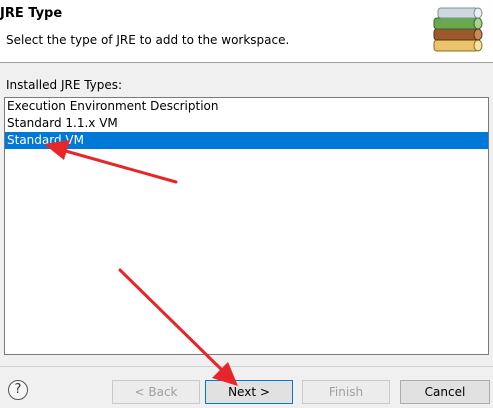  What do you see at coordinates (18, 390) in the screenshot?
I see `help-icon: ?` at bounding box center [18, 390].